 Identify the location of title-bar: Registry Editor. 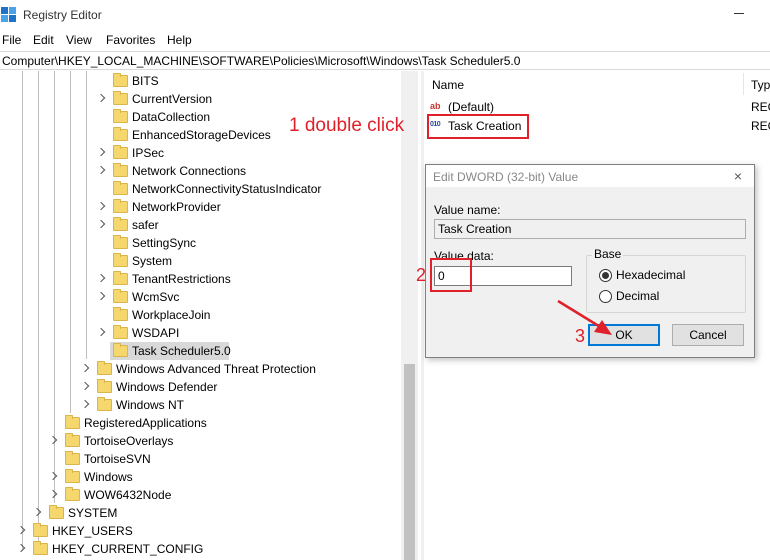
(385, 15).